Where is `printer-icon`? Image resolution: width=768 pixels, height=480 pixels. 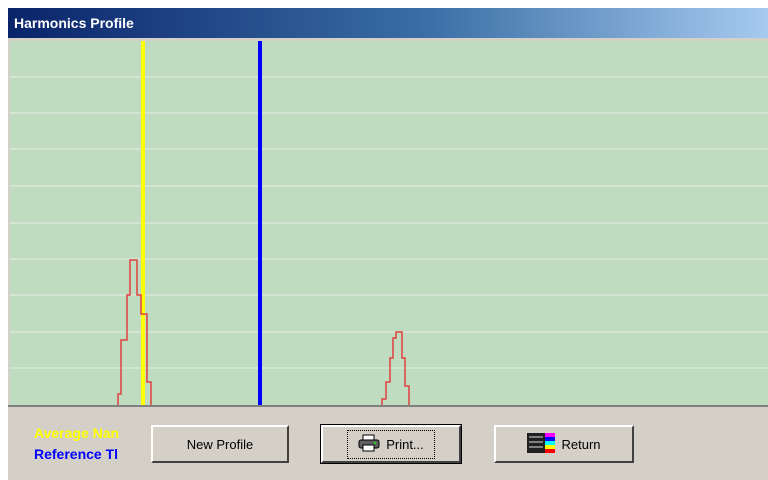 printer-icon is located at coordinates (369, 444).